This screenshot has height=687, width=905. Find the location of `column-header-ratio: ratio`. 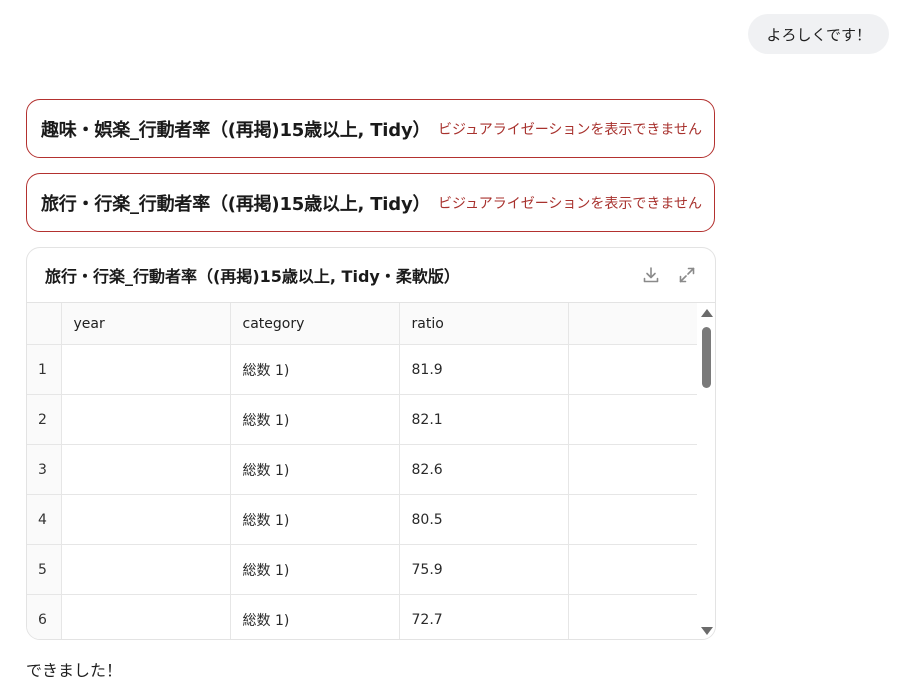

column-header-ratio: ratio is located at coordinates (484, 324).